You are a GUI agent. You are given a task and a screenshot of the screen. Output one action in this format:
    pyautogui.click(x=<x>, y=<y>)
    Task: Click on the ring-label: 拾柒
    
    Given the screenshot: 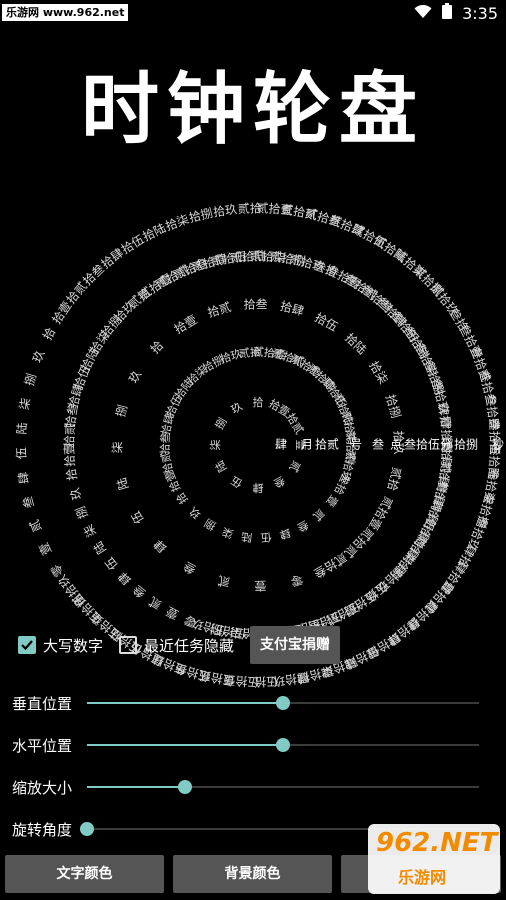 What is the action you would take?
    pyautogui.click(x=378, y=372)
    